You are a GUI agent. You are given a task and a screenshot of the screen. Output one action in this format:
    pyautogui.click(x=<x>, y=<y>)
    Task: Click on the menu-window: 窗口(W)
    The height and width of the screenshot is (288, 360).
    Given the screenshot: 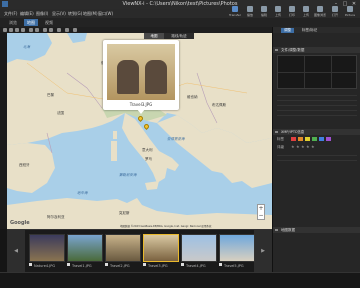 What is the action you would take?
    pyautogui.click(x=105, y=14)
    